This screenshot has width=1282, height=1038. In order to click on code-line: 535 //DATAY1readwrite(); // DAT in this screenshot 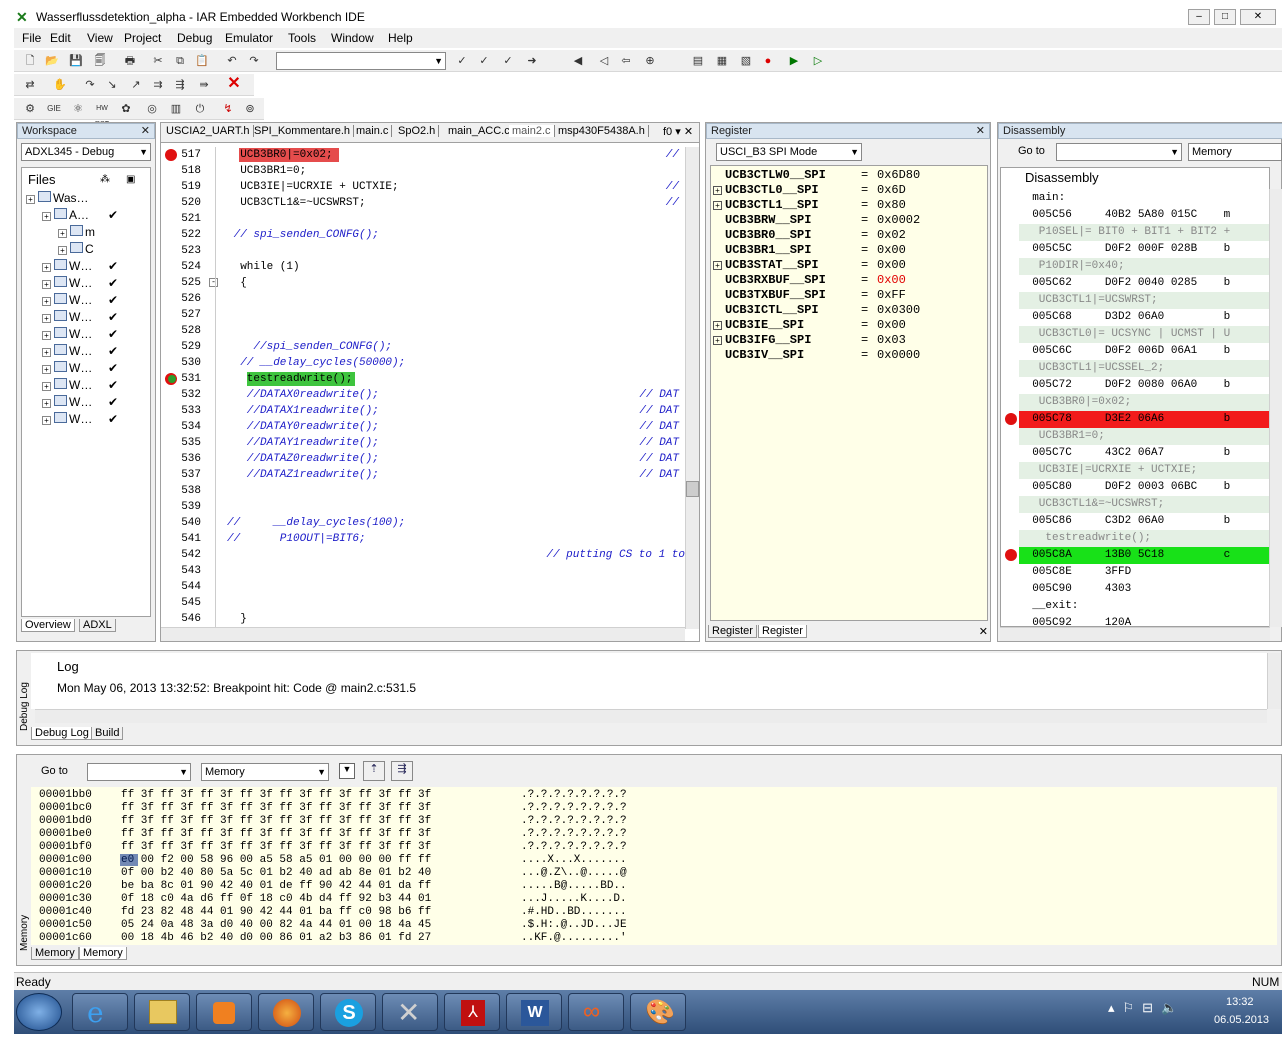, I will do `click(423, 443)`.